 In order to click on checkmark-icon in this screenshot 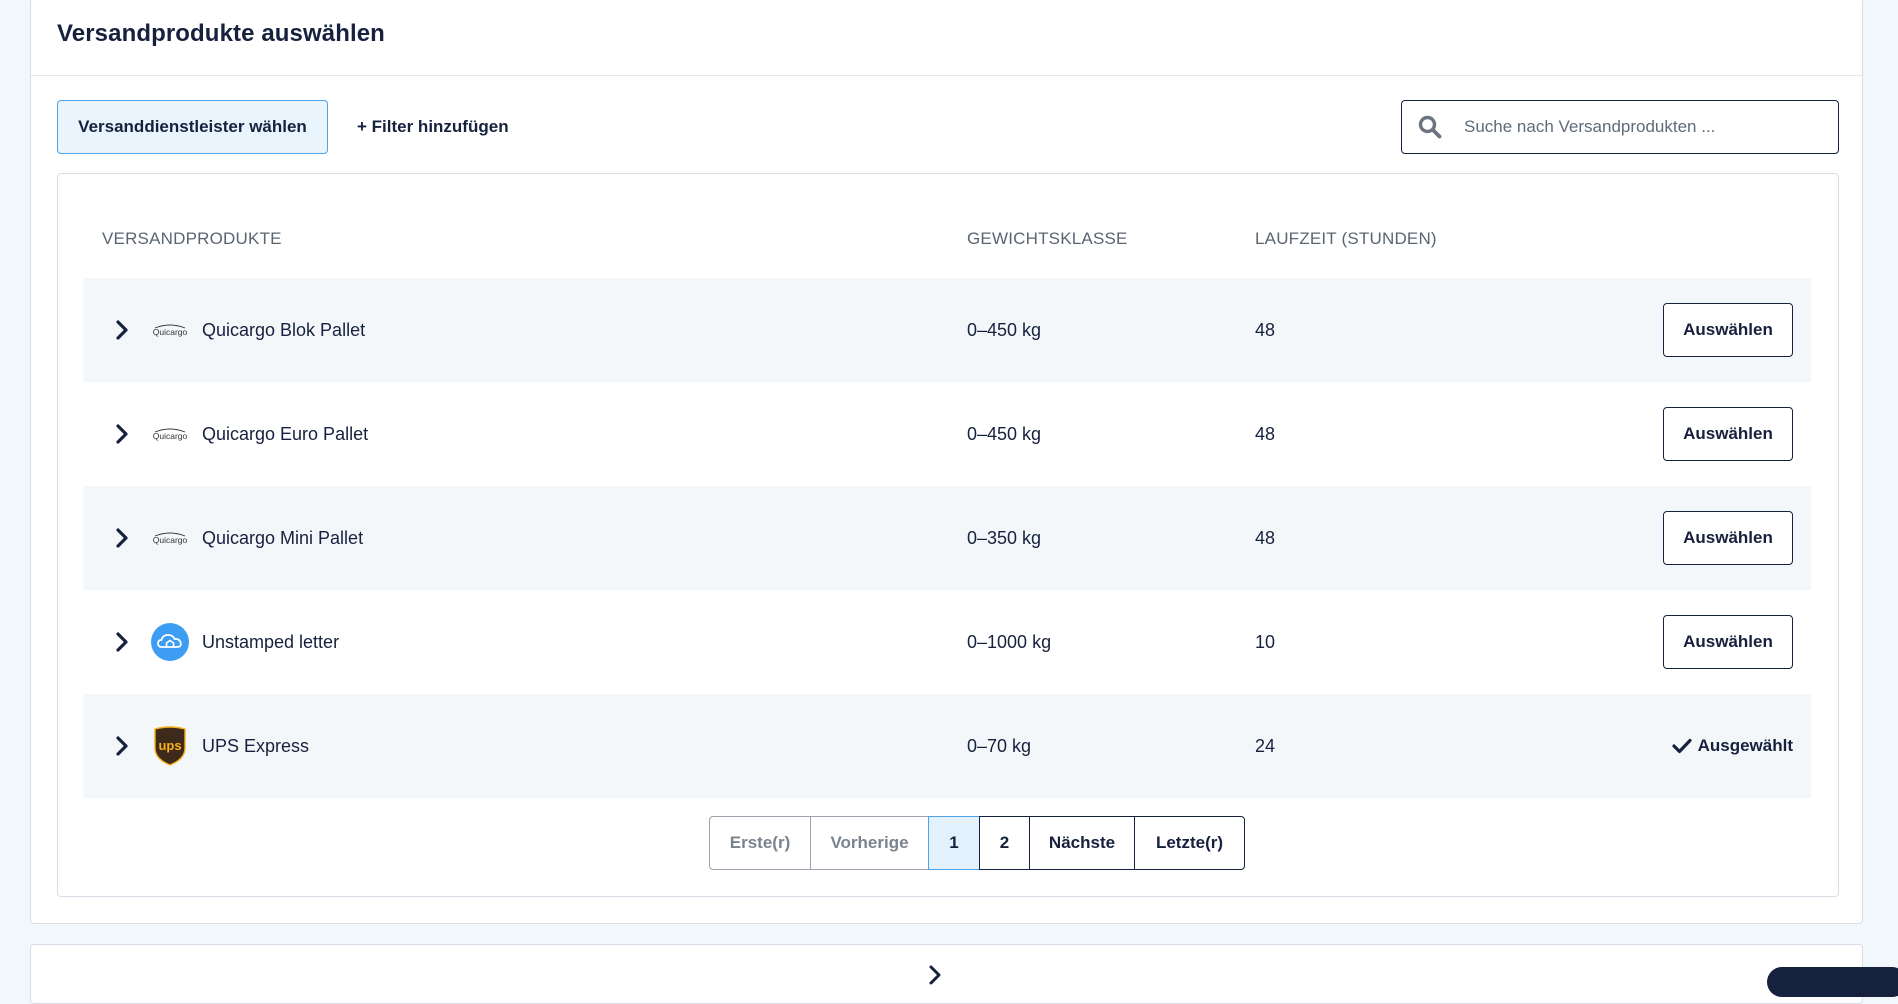, I will do `click(1681, 746)`.